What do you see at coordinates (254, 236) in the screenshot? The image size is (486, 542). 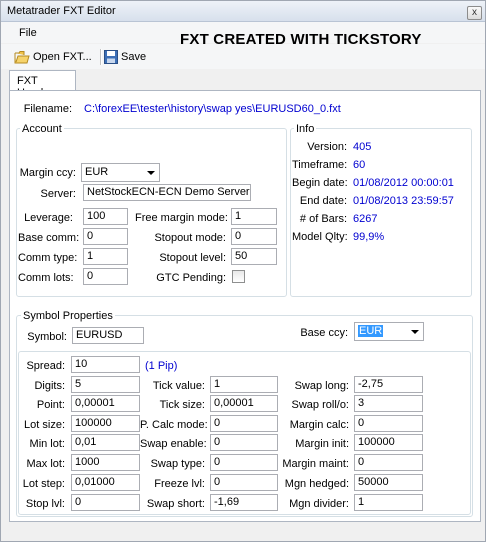 I see `stopout-mode-field: 0` at bounding box center [254, 236].